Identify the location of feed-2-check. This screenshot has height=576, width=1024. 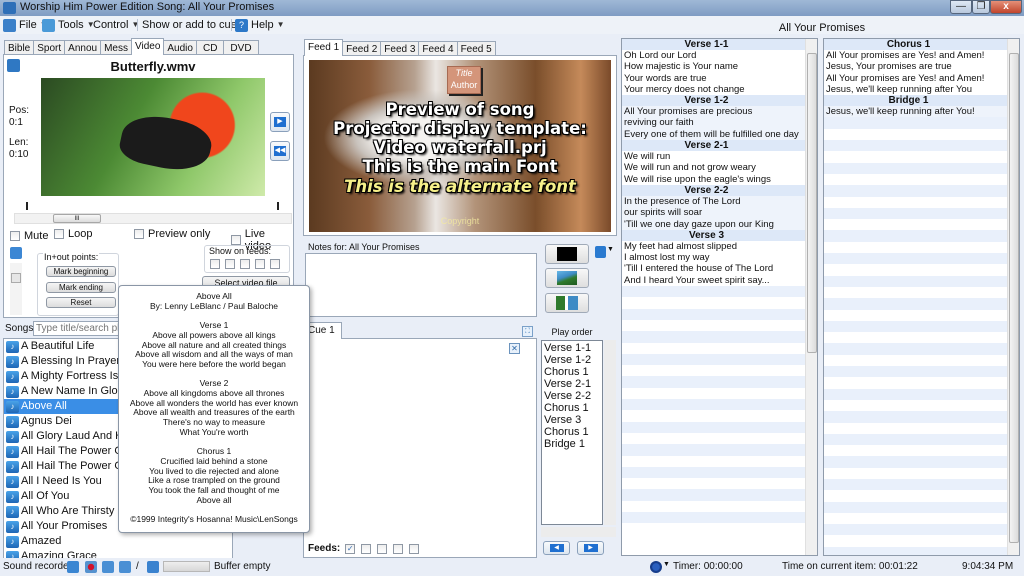
(230, 264).